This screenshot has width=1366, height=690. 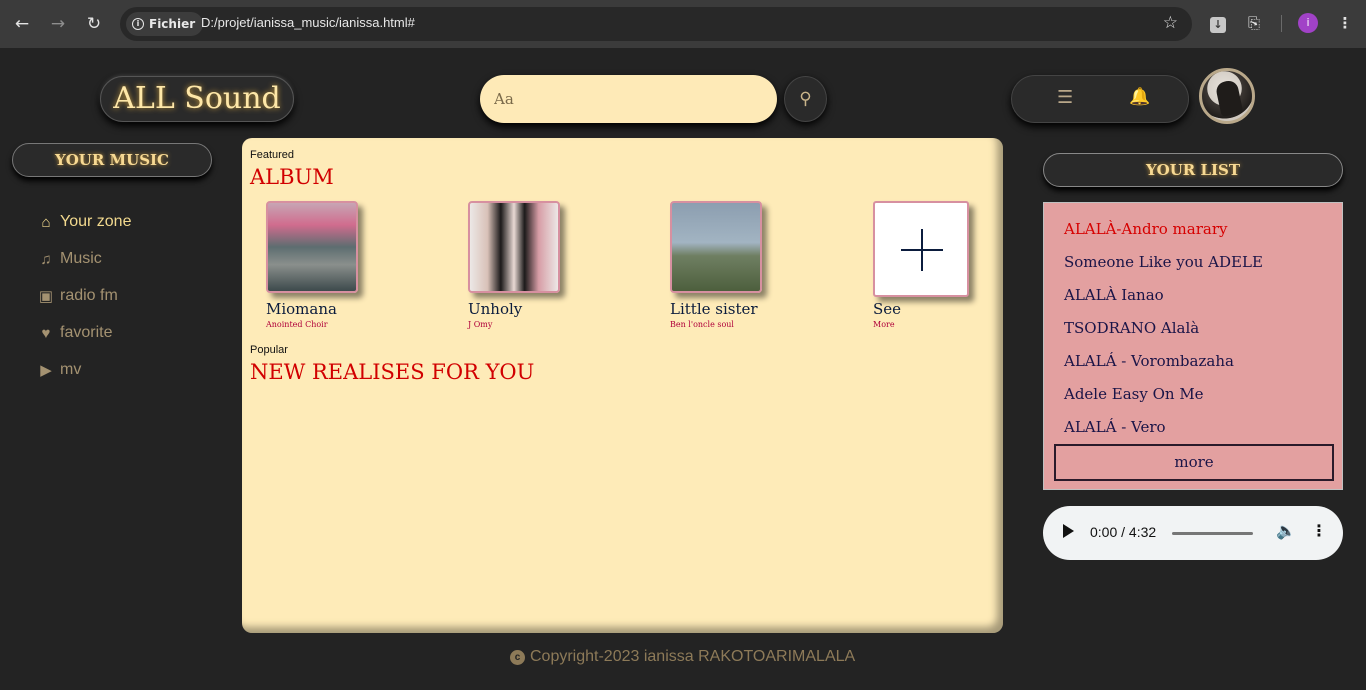 I want to click on back-icon: ←, so click(x=22, y=24).